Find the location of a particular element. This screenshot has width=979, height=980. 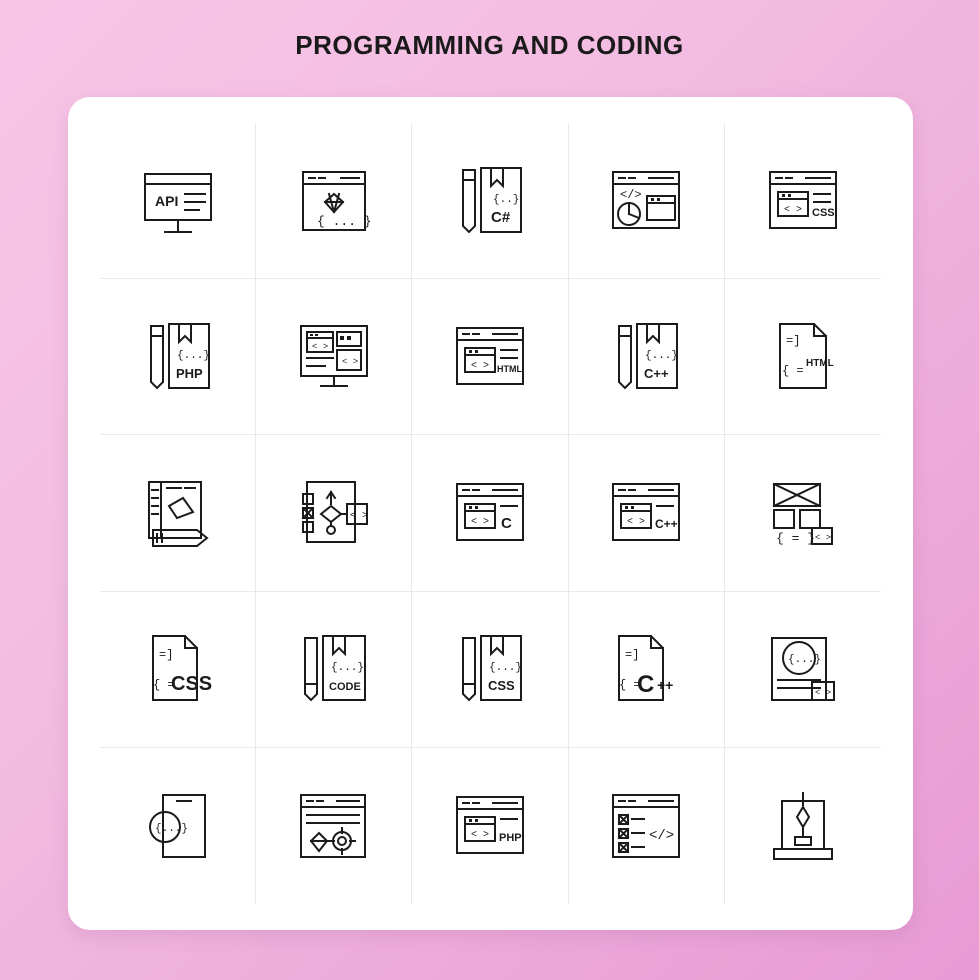

c-browser-icon: < > C is located at coordinates (490, 513).